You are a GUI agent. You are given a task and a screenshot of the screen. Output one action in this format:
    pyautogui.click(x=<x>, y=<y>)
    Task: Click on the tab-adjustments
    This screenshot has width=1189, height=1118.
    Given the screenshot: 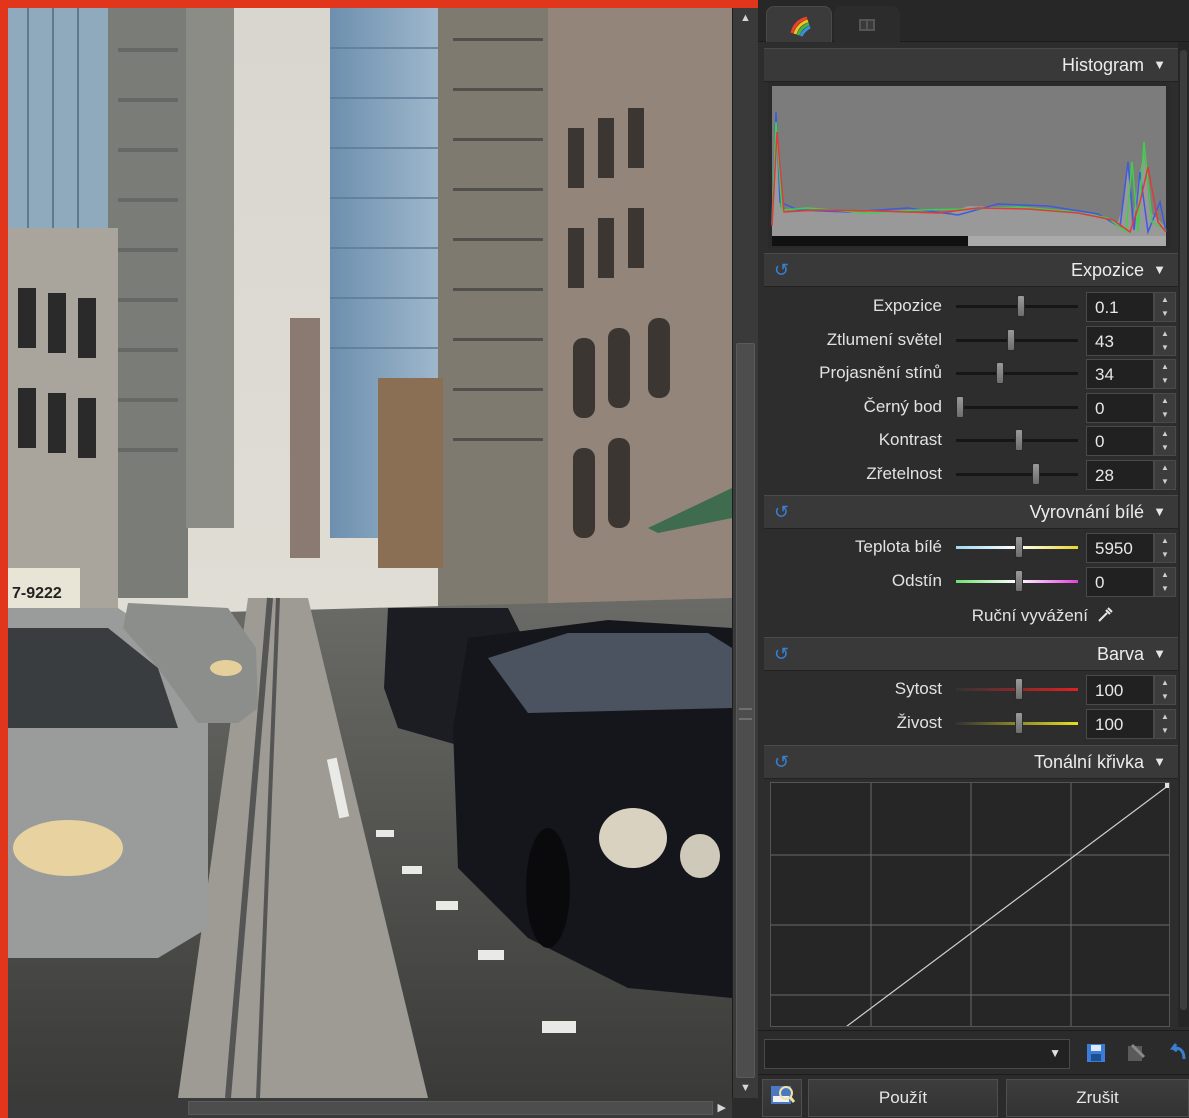 What is the action you would take?
    pyautogui.click(x=799, y=24)
    